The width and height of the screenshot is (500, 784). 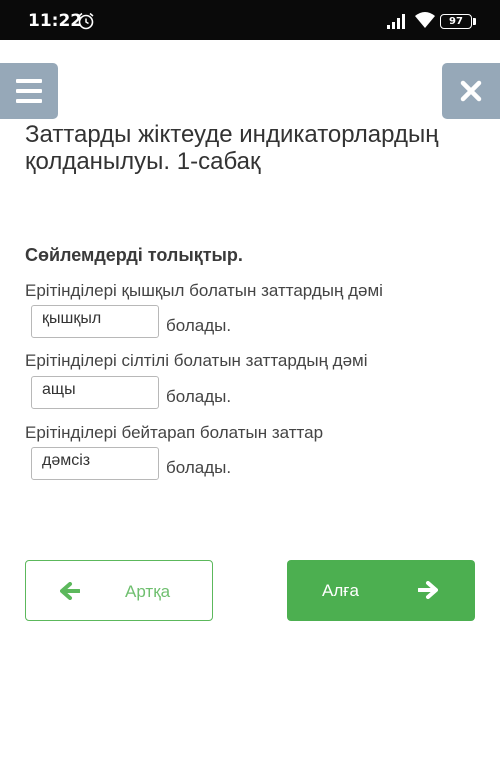 I want to click on wifi-icon, so click(x=425, y=20).